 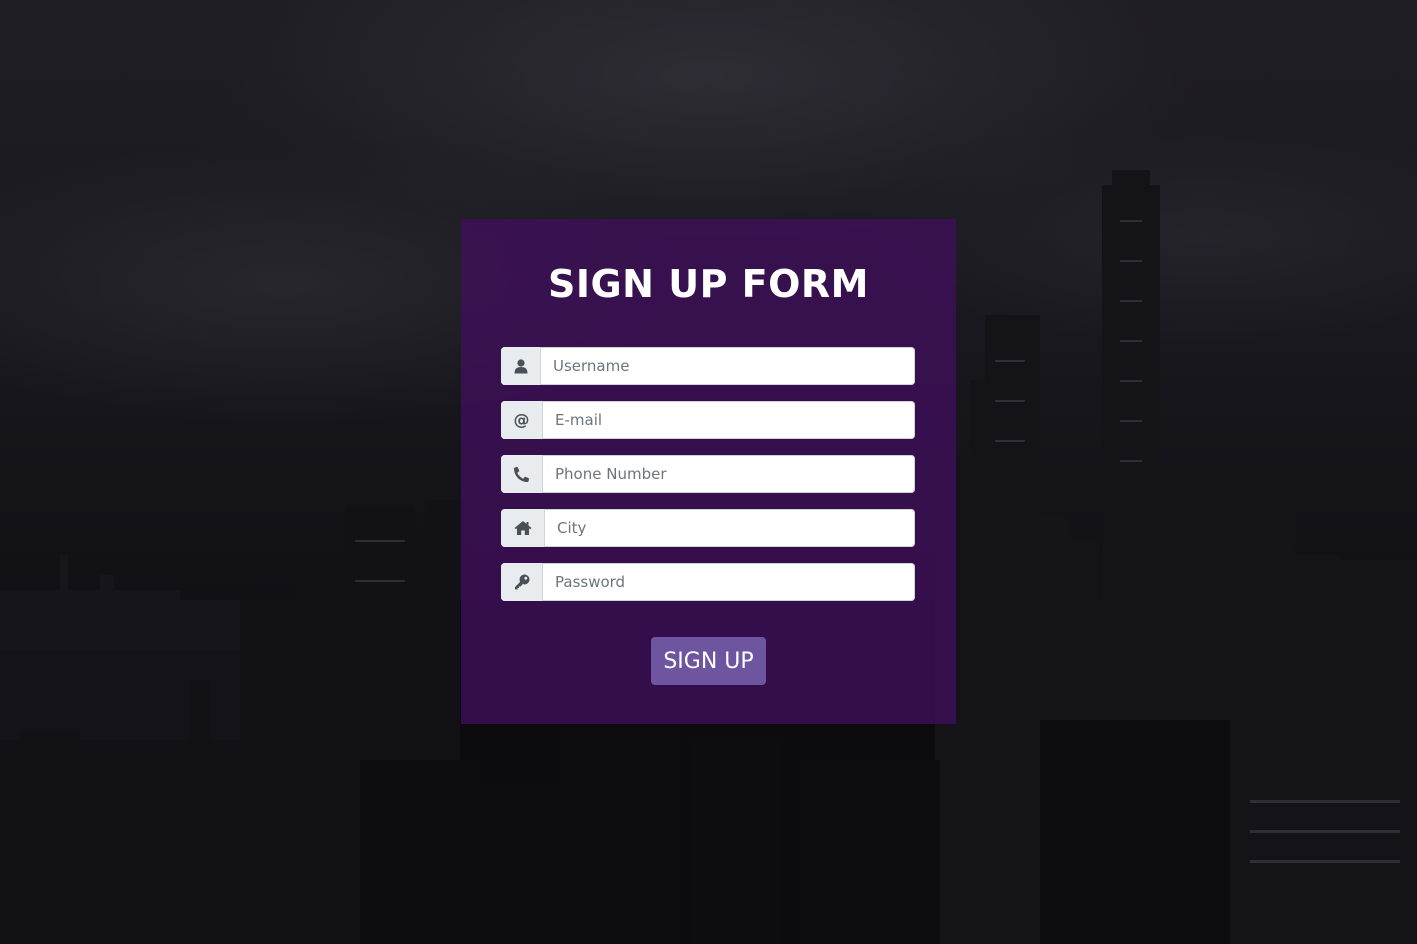 What do you see at coordinates (523, 528) in the screenshot?
I see `home-icon` at bounding box center [523, 528].